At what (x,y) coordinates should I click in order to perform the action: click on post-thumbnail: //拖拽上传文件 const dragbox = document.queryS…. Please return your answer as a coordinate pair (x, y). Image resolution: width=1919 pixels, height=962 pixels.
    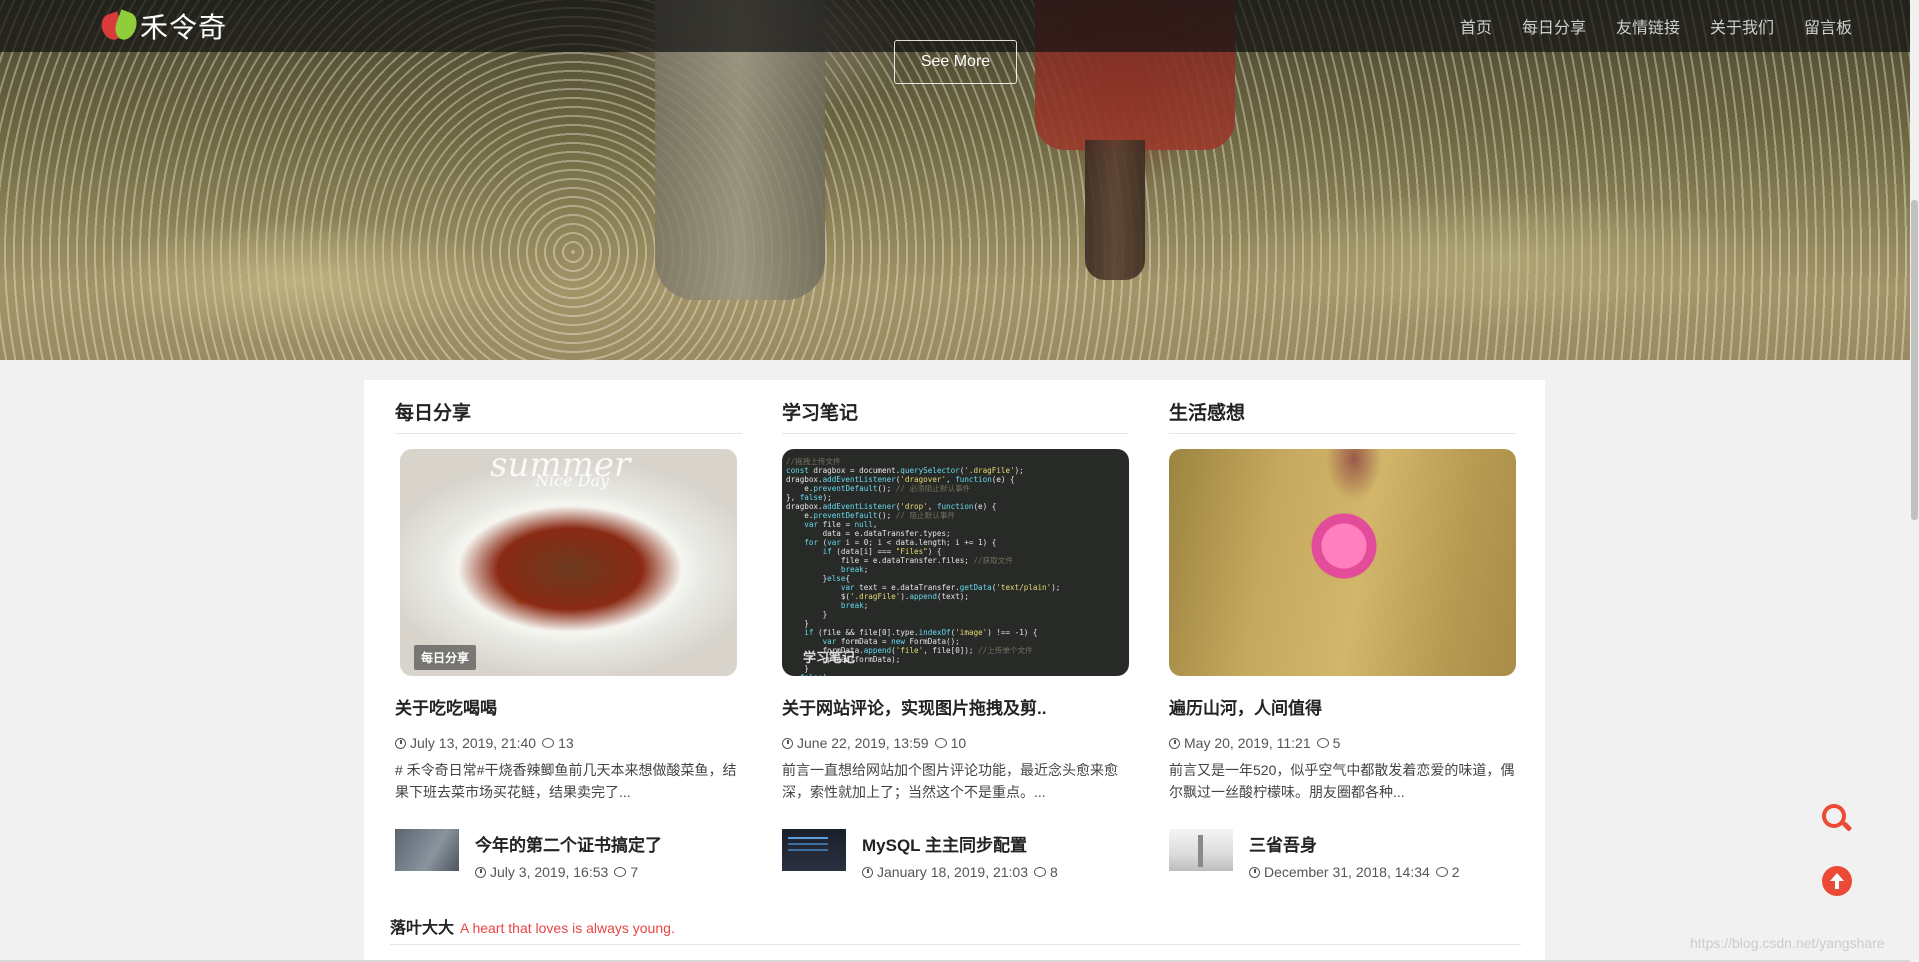
    Looking at the image, I should click on (955, 562).